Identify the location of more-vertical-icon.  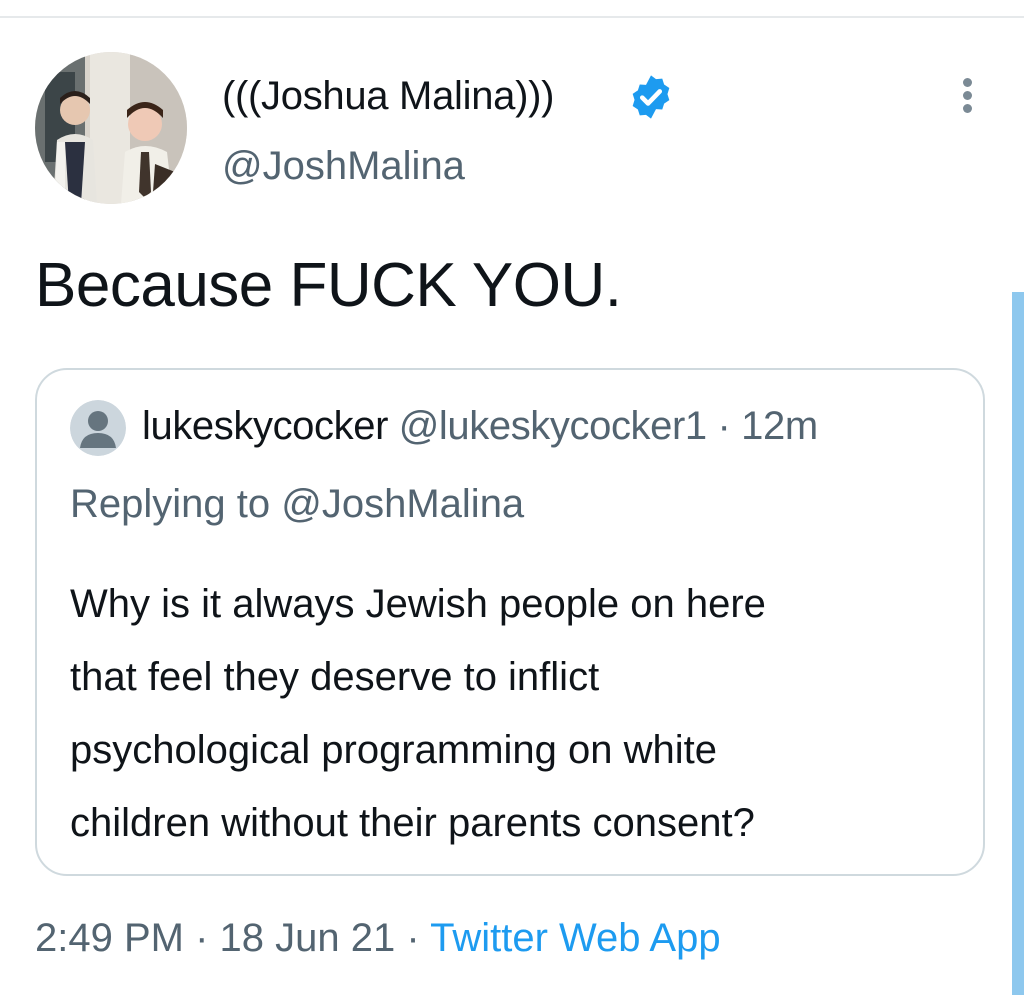
(967, 82).